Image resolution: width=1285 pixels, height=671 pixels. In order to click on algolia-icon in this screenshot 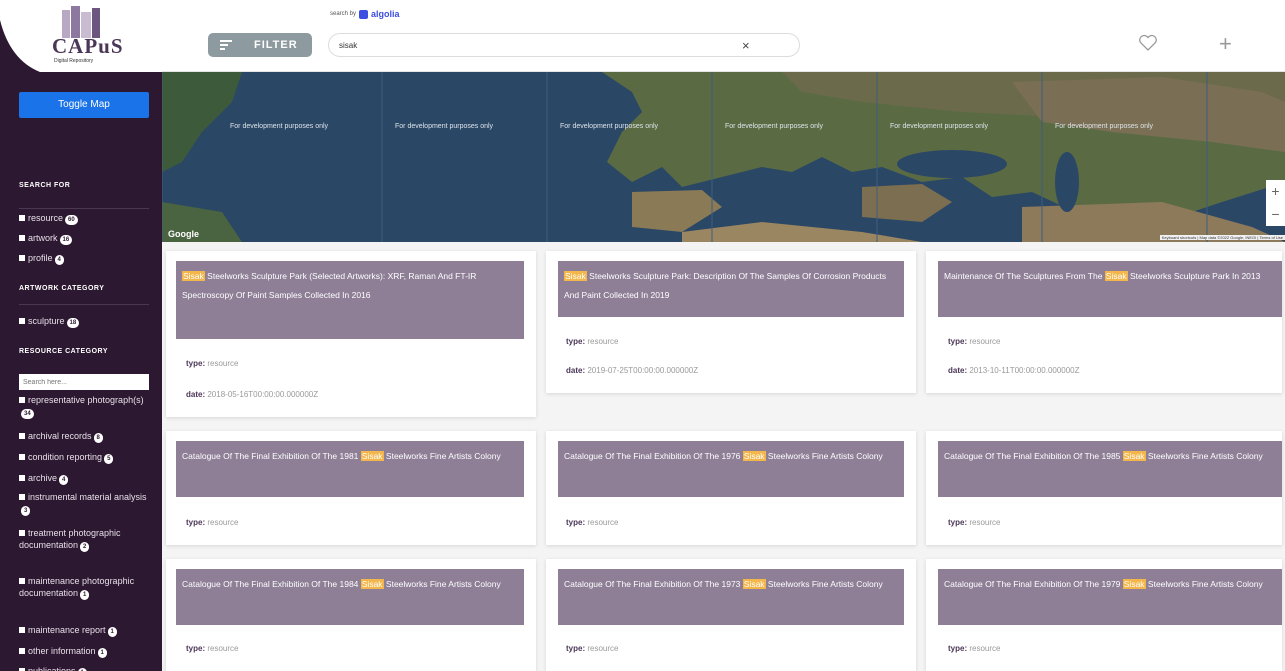, I will do `click(364, 14)`.